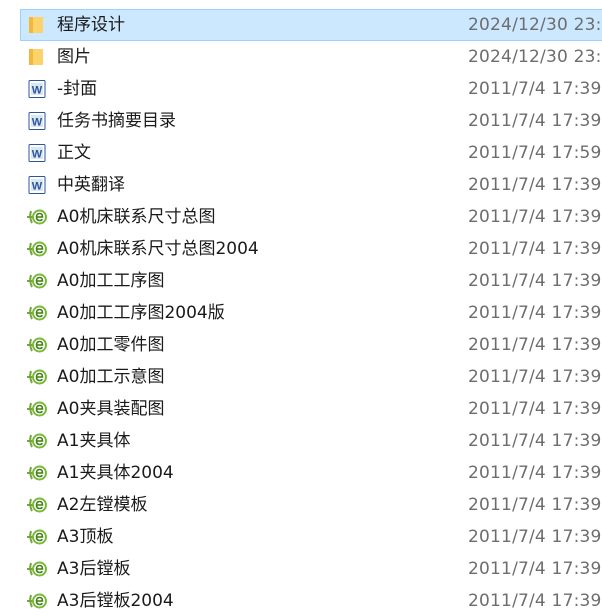  I want to click on file-name: A0加工示意图, so click(111, 377).